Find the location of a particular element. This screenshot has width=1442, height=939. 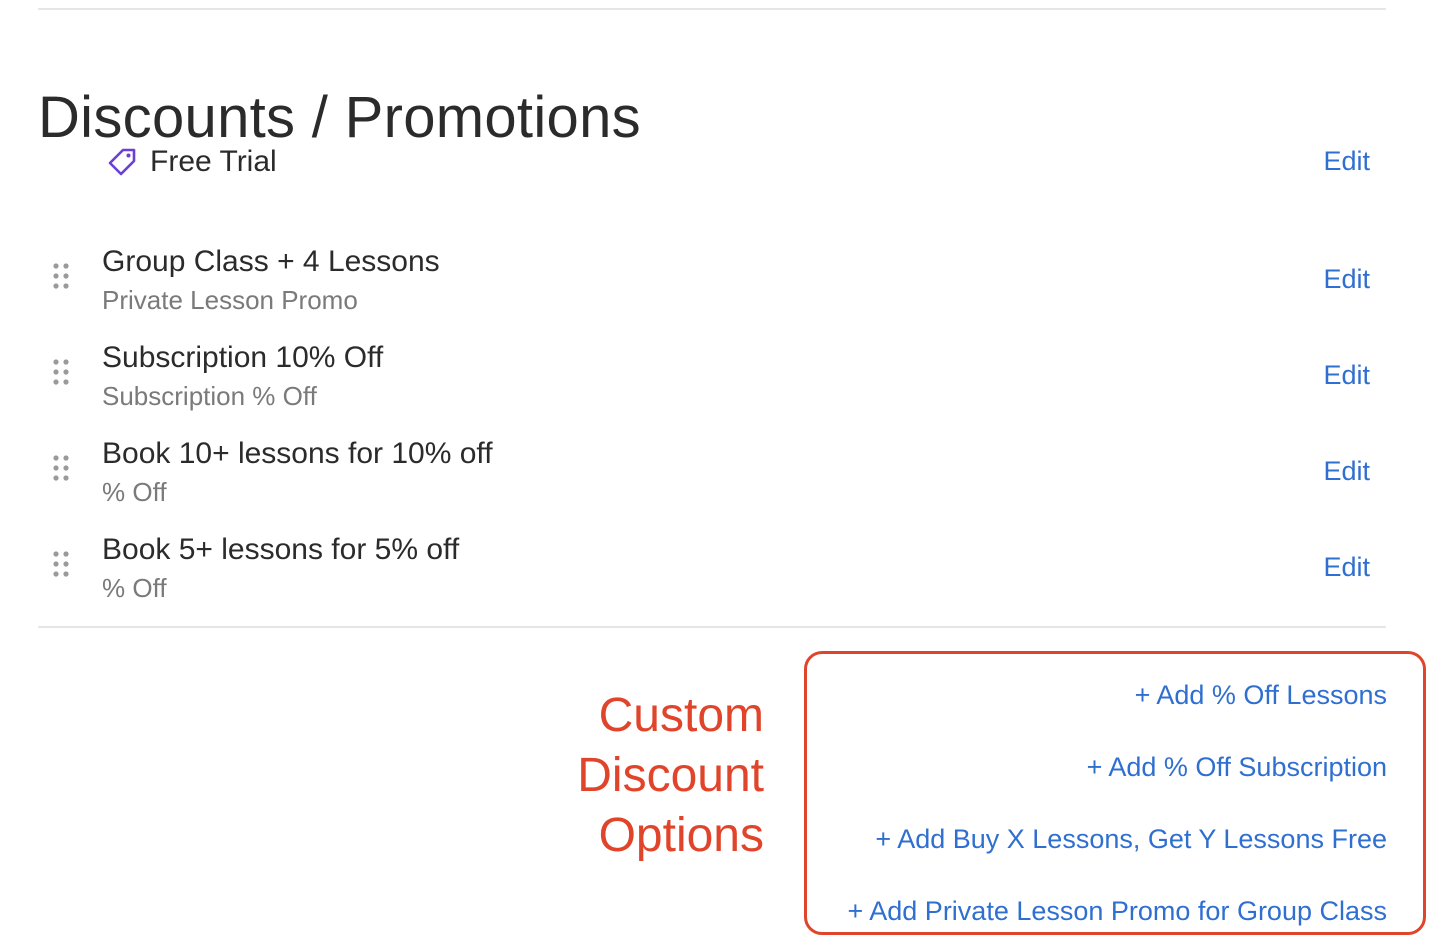

annotation-line: Discount is located at coordinates (670, 775).